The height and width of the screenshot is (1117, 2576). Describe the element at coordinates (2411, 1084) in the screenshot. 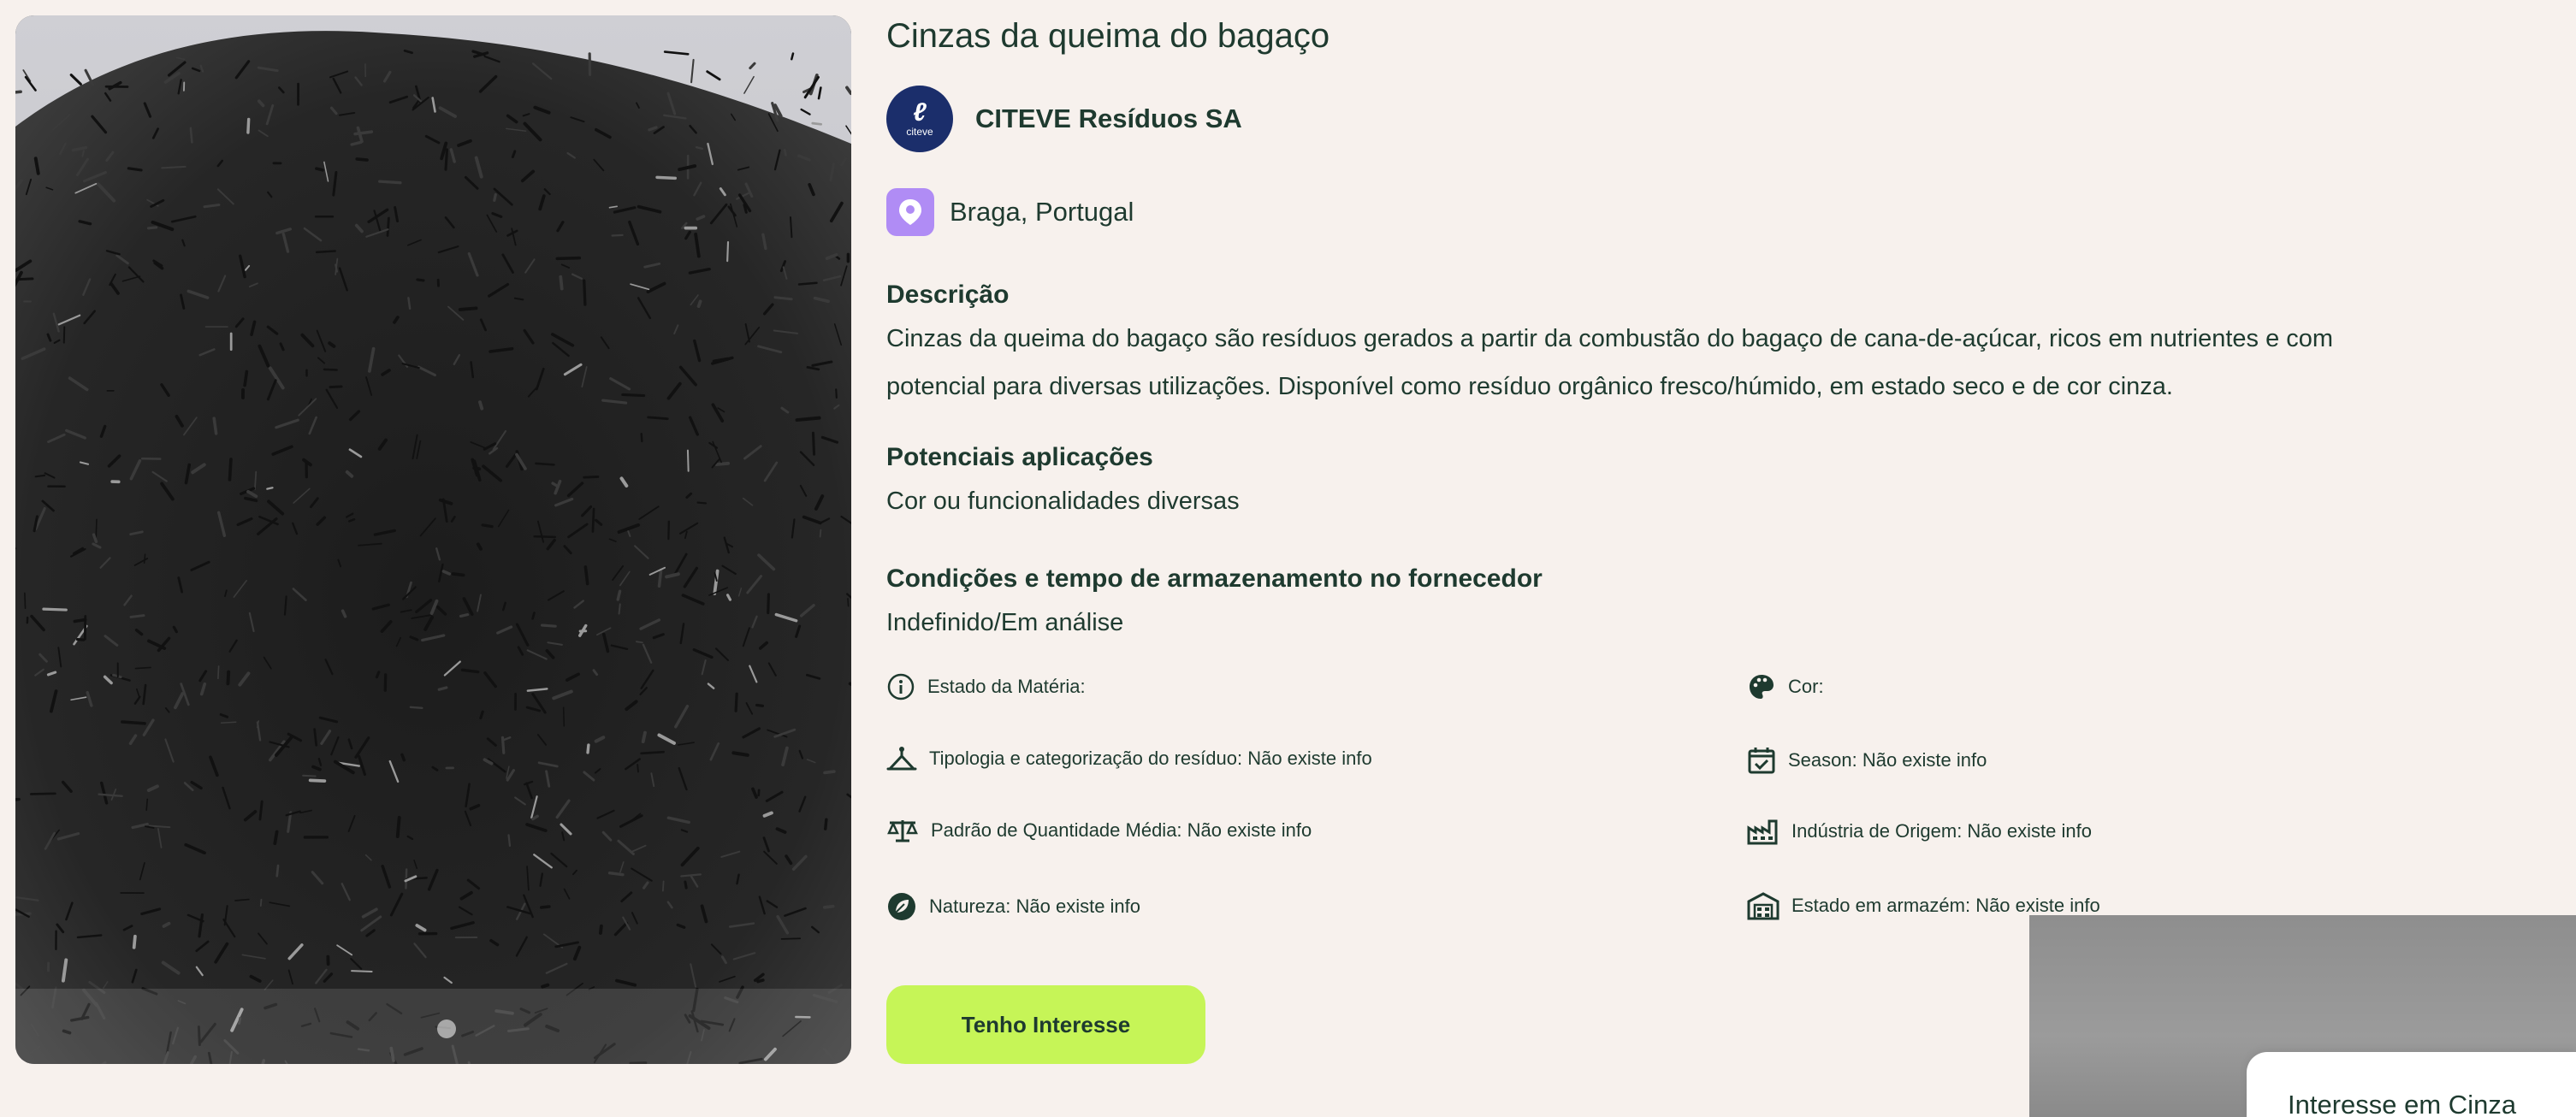

I see `interest-popover: Interesse em Cinza` at that location.